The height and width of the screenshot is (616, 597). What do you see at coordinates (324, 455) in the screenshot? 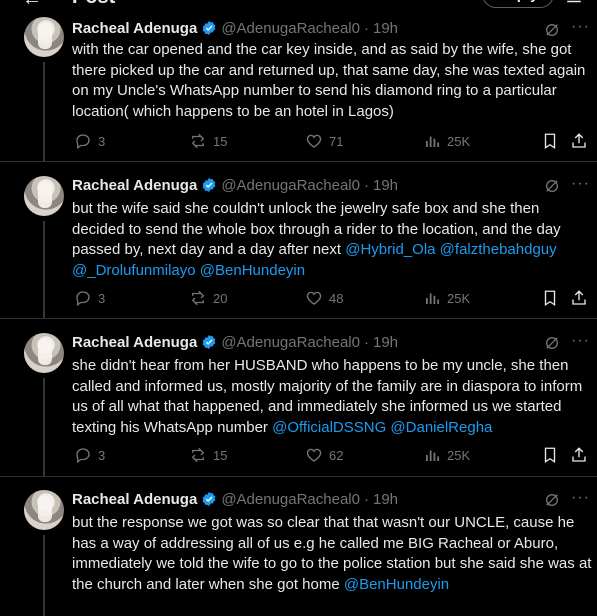
I see `like-action: 62` at bounding box center [324, 455].